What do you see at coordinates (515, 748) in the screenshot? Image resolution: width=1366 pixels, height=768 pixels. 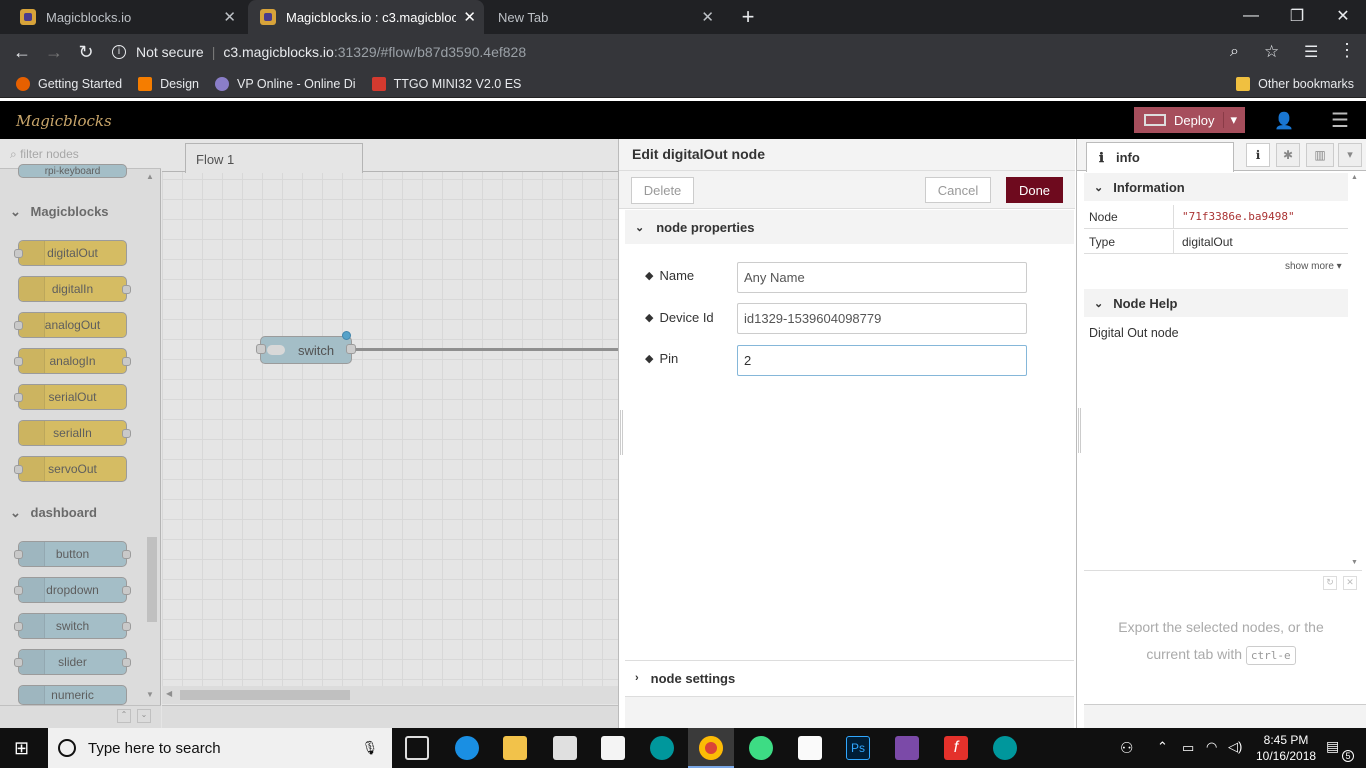 I see `file-explorer-icon` at bounding box center [515, 748].